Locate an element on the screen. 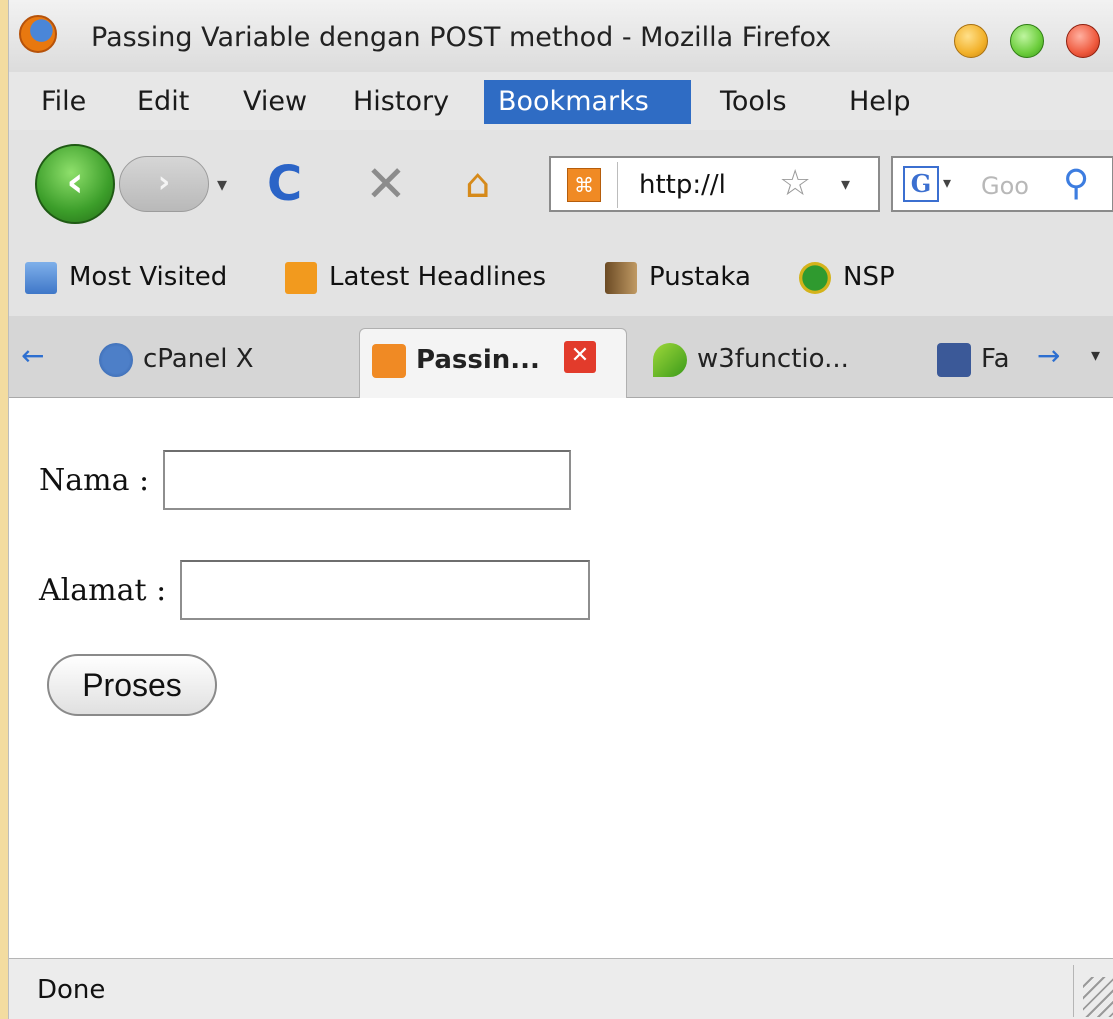  tab-label: cPanel X is located at coordinates (198, 359).